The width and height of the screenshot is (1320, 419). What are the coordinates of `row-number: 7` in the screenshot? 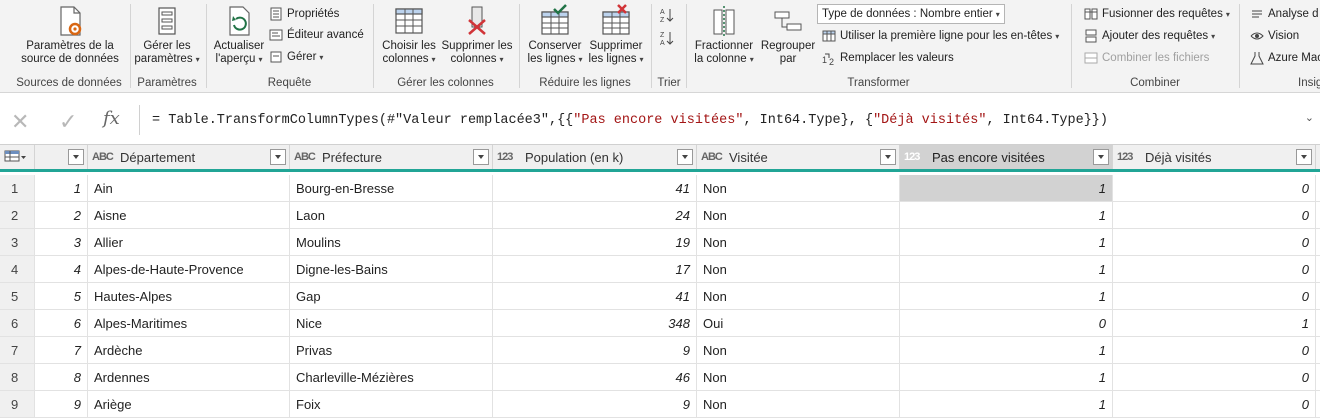 It's located at (17, 350).